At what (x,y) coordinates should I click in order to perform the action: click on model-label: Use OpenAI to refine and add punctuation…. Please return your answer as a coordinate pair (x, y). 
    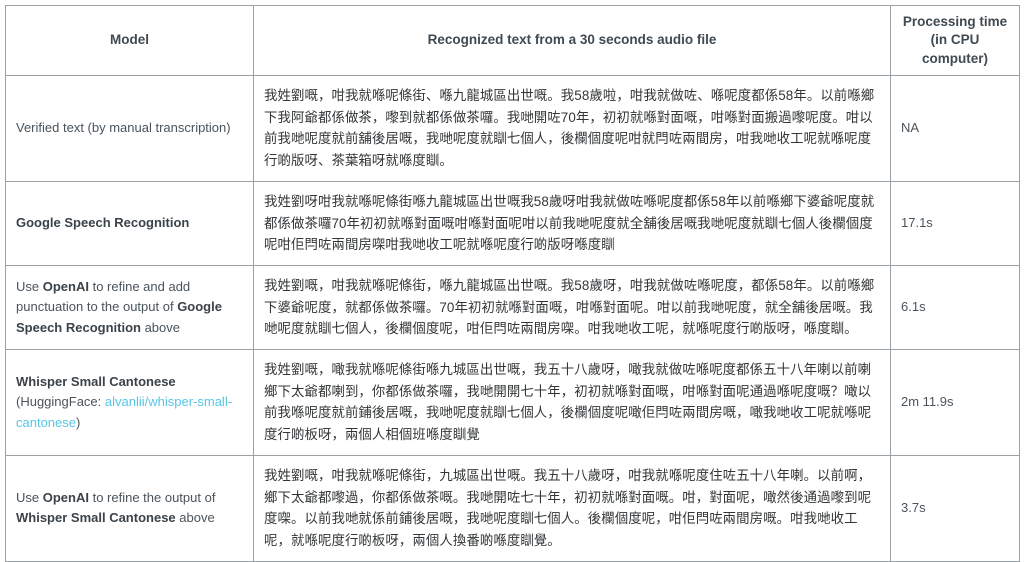
    Looking at the image, I should click on (129, 307).